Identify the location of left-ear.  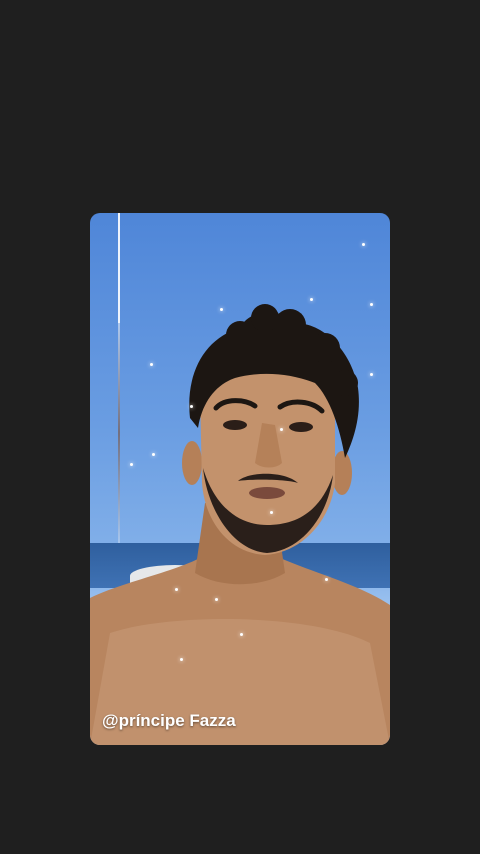
(192, 463).